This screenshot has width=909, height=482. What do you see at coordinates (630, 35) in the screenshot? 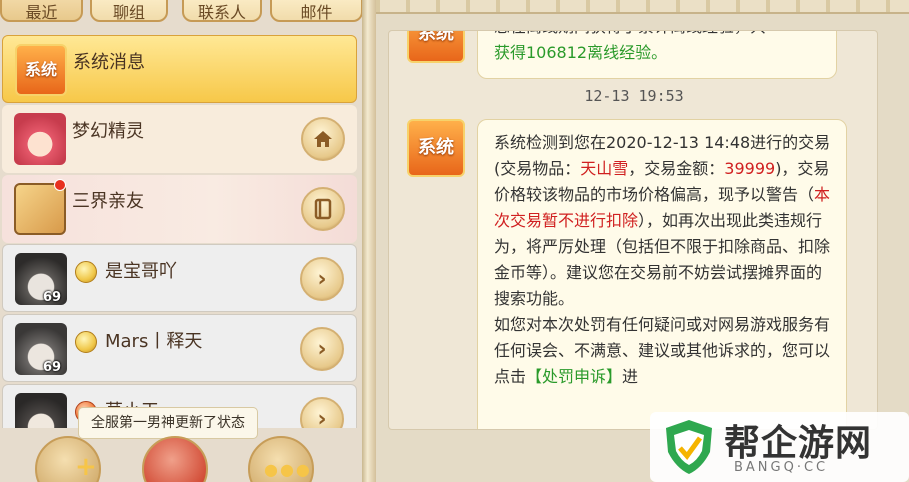
I see `message-text: 您在离线期间获得了累计离线经验，共` at bounding box center [630, 35].